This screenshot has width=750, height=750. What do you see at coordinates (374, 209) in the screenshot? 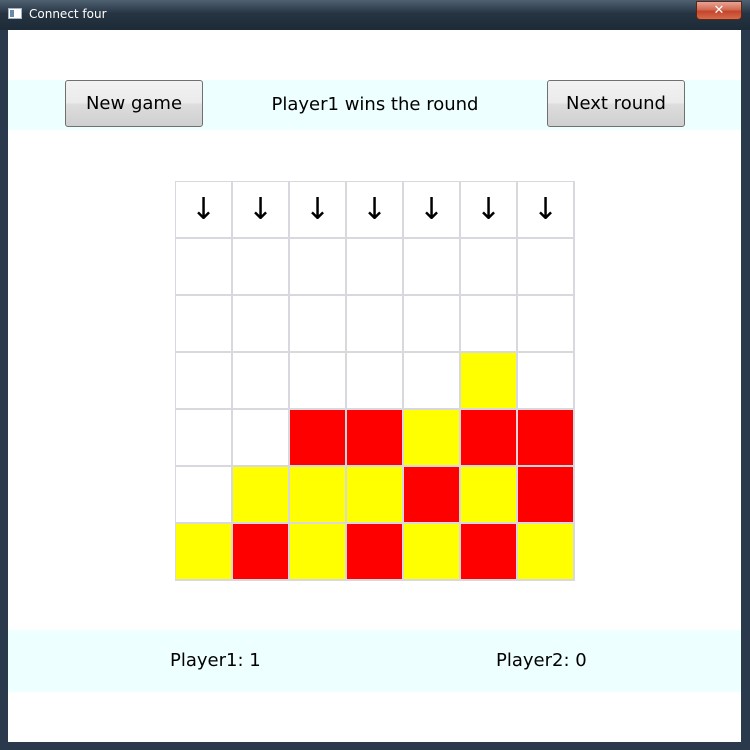
I see `drop-column-4-button: ↓` at bounding box center [374, 209].